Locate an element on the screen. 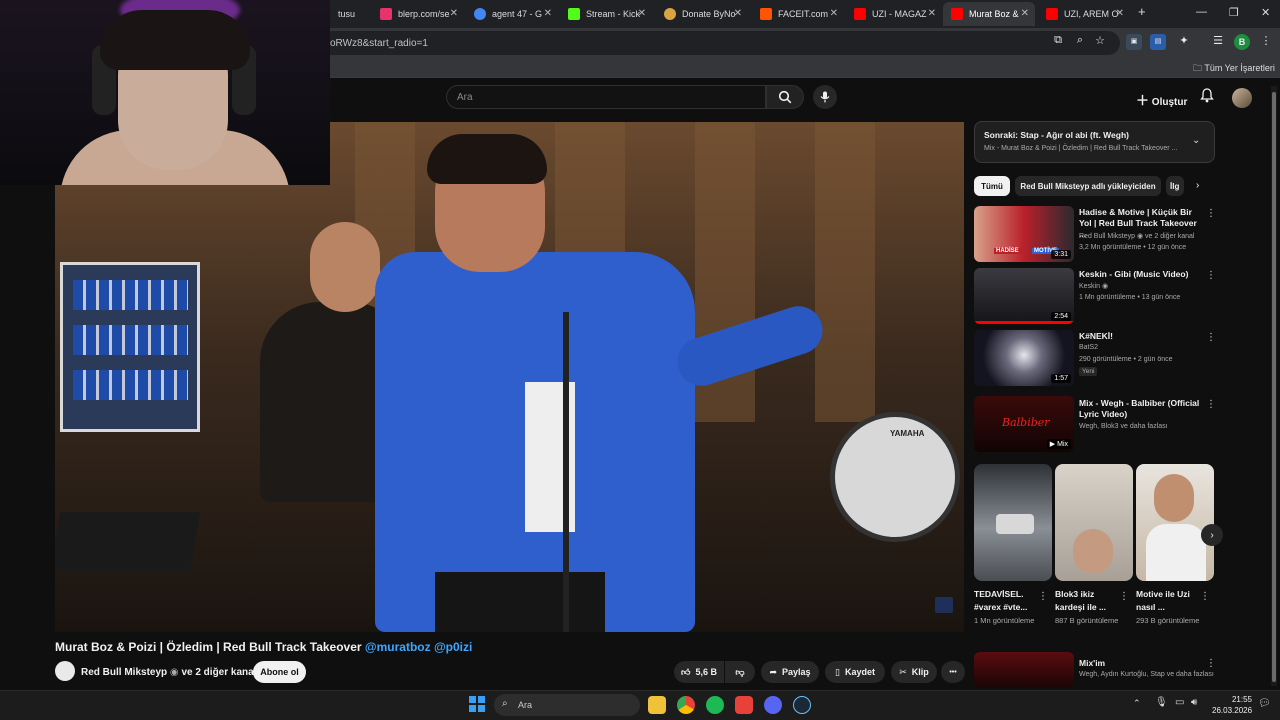 The width and height of the screenshot is (1280, 720). like-button: 👍︎ 5,6 B is located at coordinates (699, 672).